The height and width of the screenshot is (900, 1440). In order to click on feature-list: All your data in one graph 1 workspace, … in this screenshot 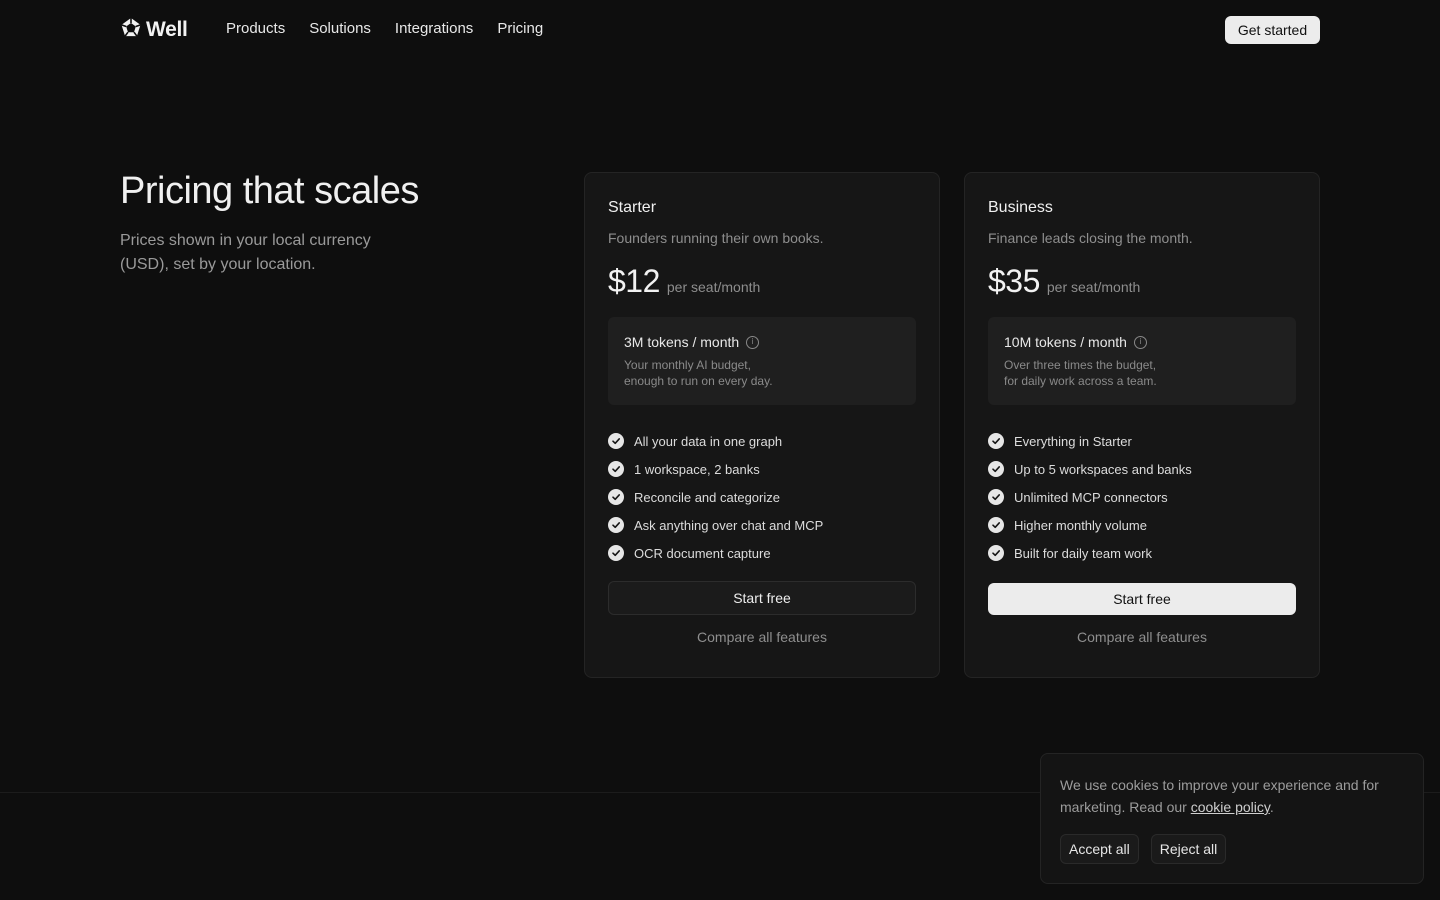, I will do `click(715, 497)`.